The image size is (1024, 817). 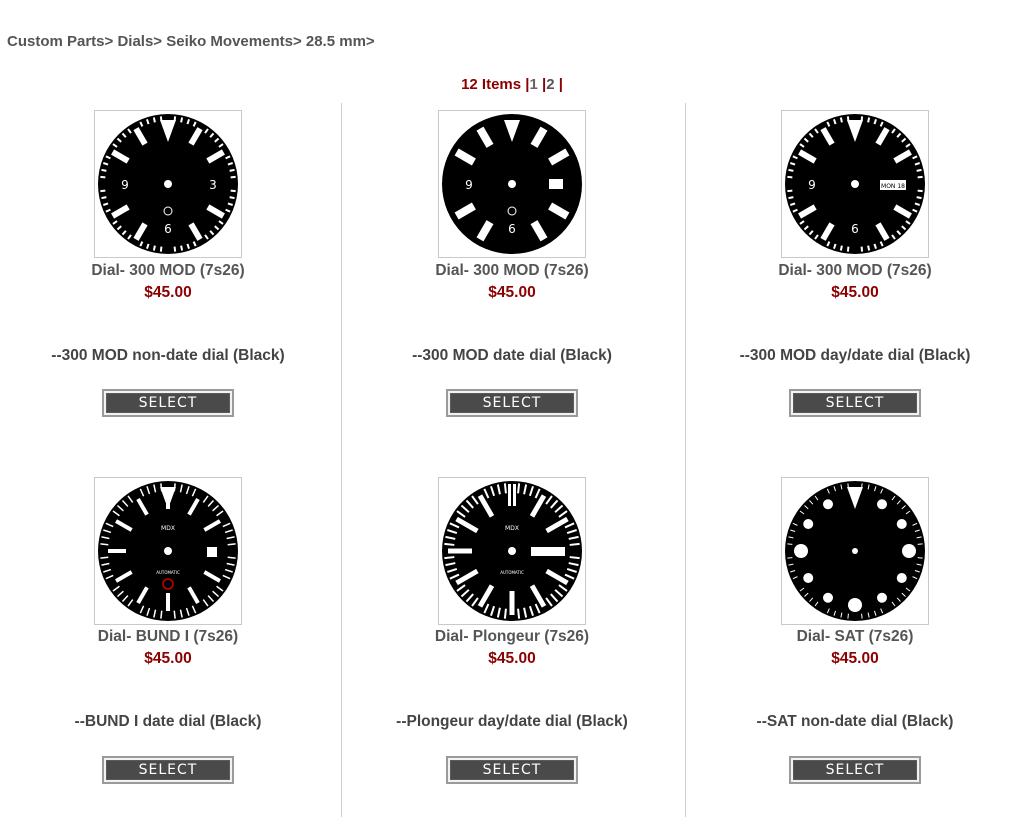 I want to click on product-description: --SAT non-date dial (Black), so click(x=855, y=721).